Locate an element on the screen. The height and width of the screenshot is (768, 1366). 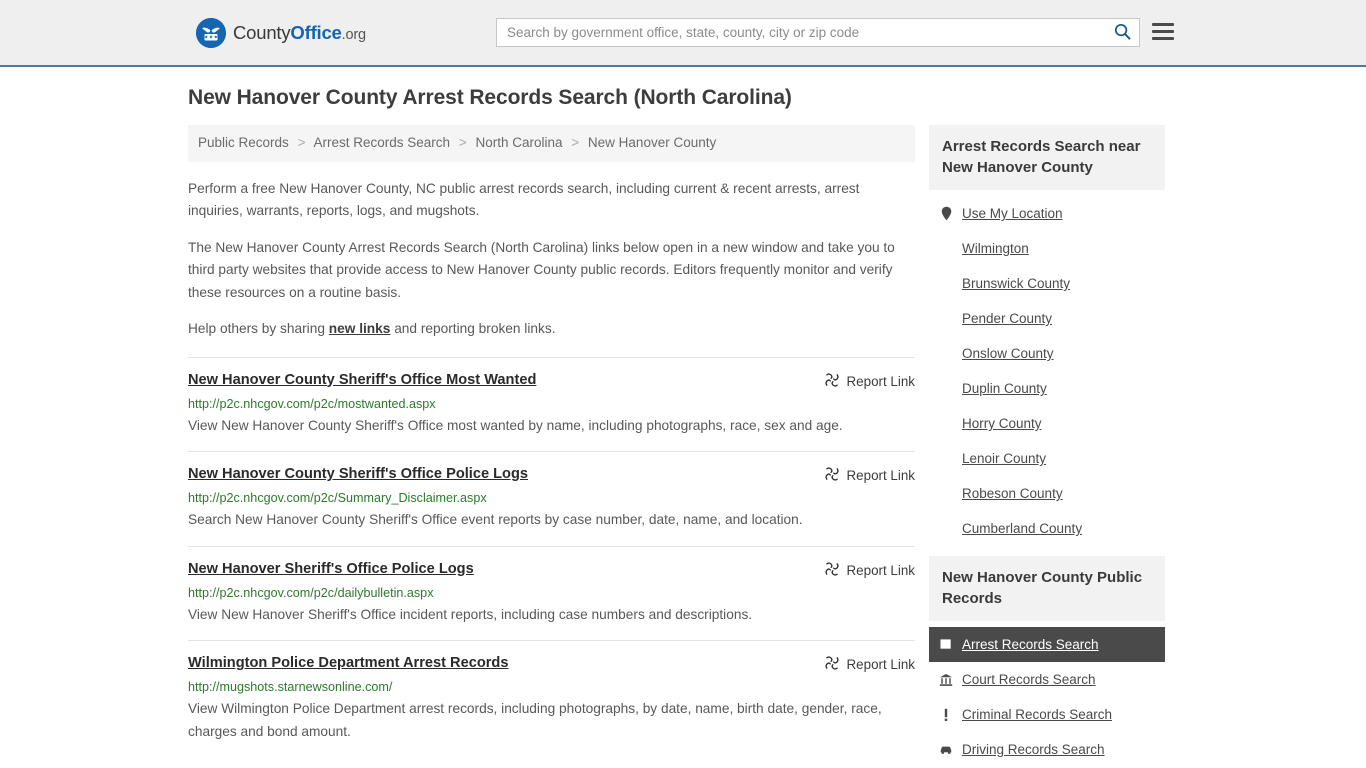
courthouse-icon is located at coordinates (946, 679).